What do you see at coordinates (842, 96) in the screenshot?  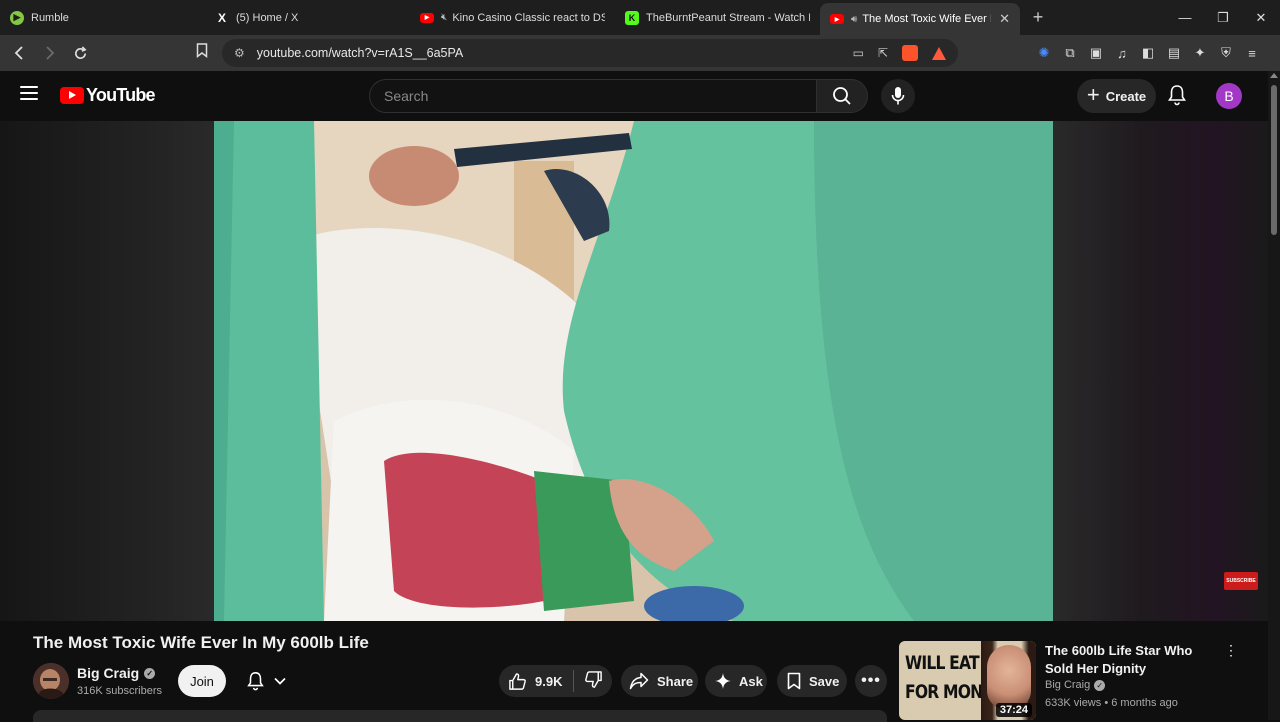 I see `search-button` at bounding box center [842, 96].